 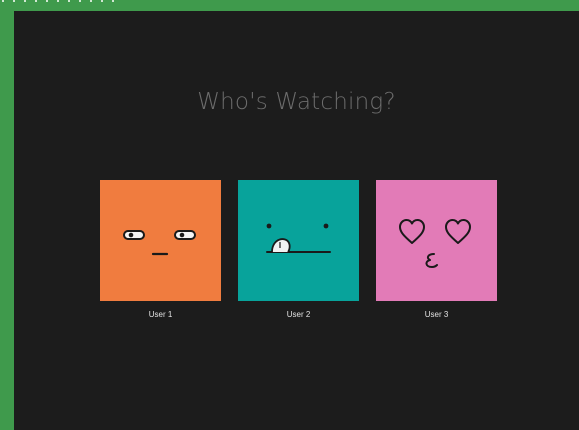 I want to click on sleepy-face-icon, so click(x=160, y=240).